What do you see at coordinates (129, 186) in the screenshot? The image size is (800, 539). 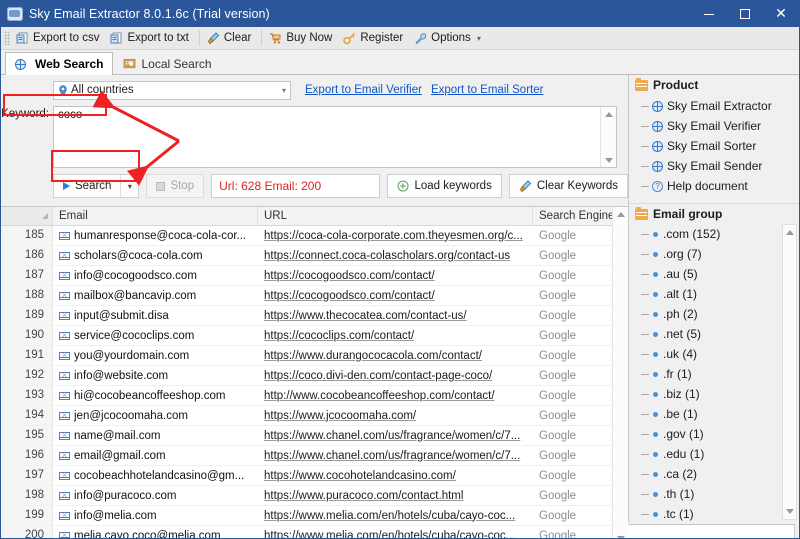 I see `search-dropdown-arrow: ▾` at bounding box center [129, 186].